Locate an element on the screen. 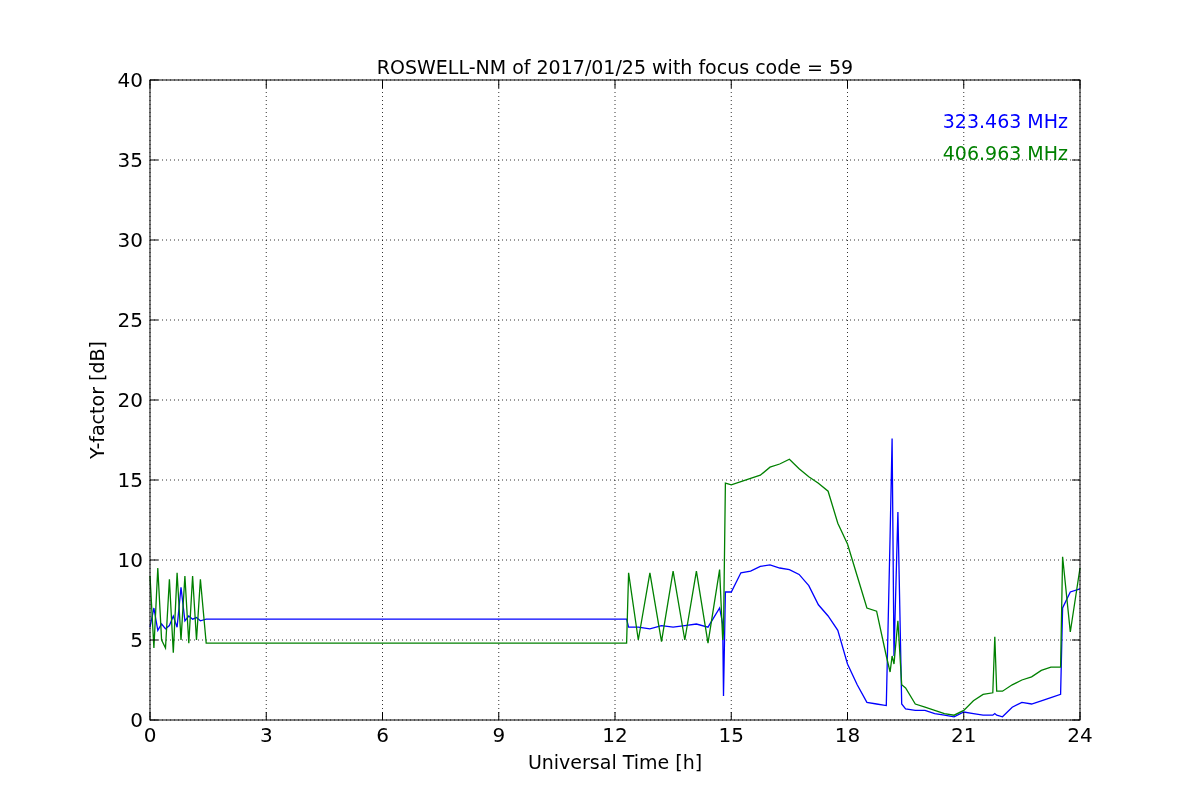 The height and width of the screenshot is (800, 1200). tick-label: 25 is located at coordinates (130, 320).